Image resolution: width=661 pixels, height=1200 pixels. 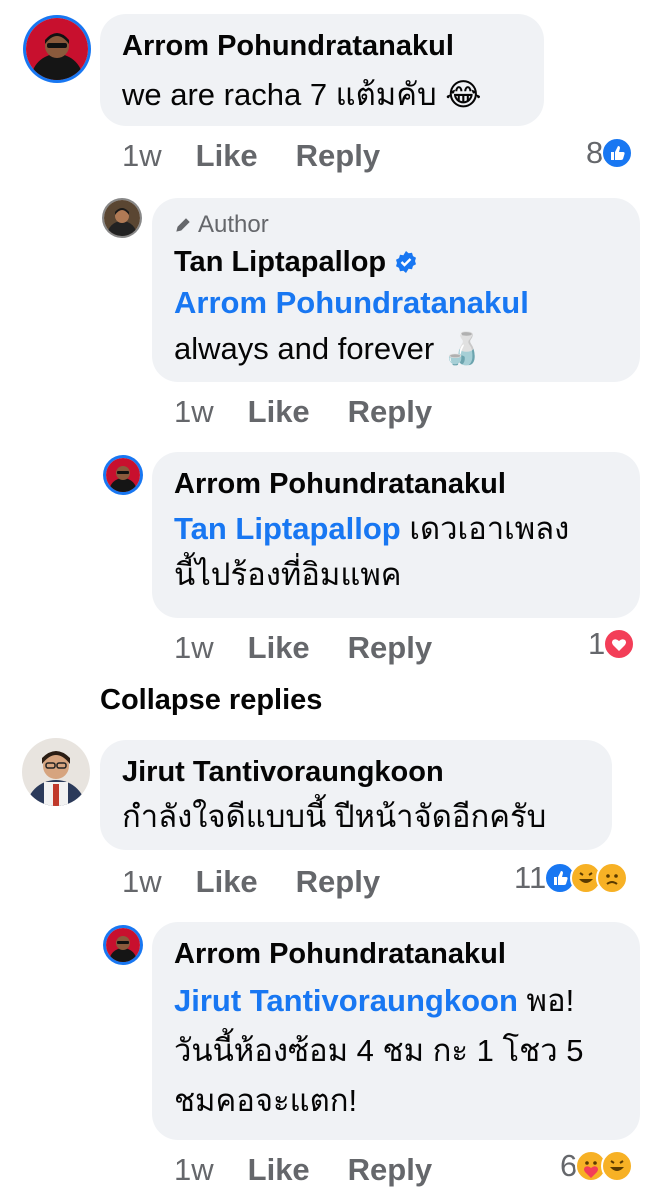 I want to click on comment-author-row: Tan Liptapallop, so click(x=396, y=262).